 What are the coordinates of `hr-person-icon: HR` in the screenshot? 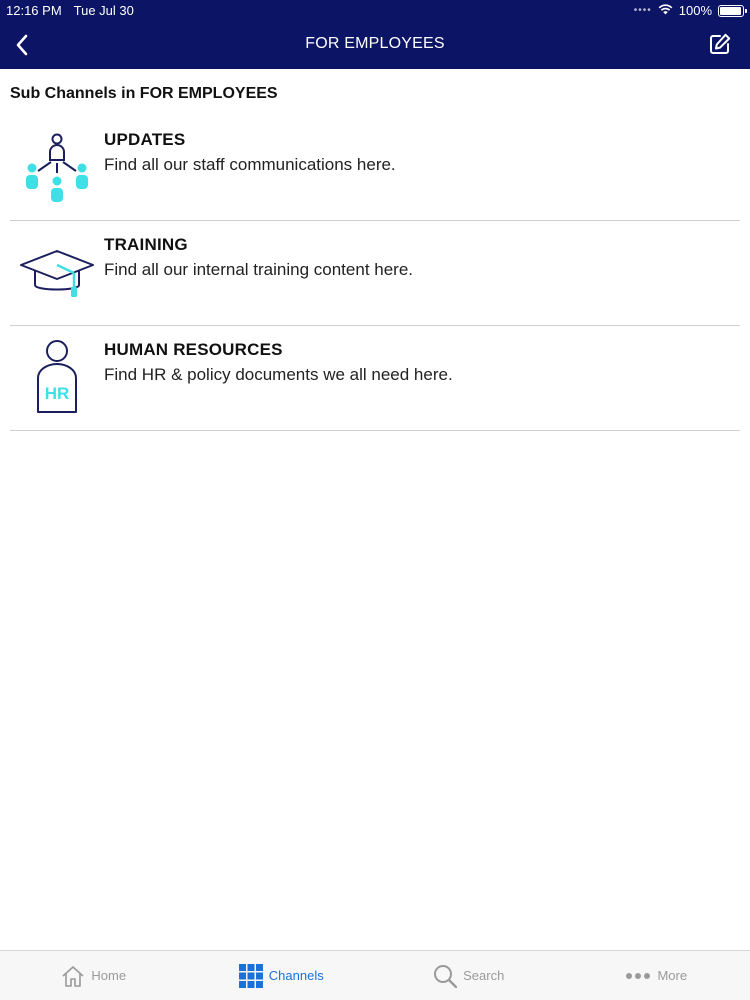 It's located at (57, 379).